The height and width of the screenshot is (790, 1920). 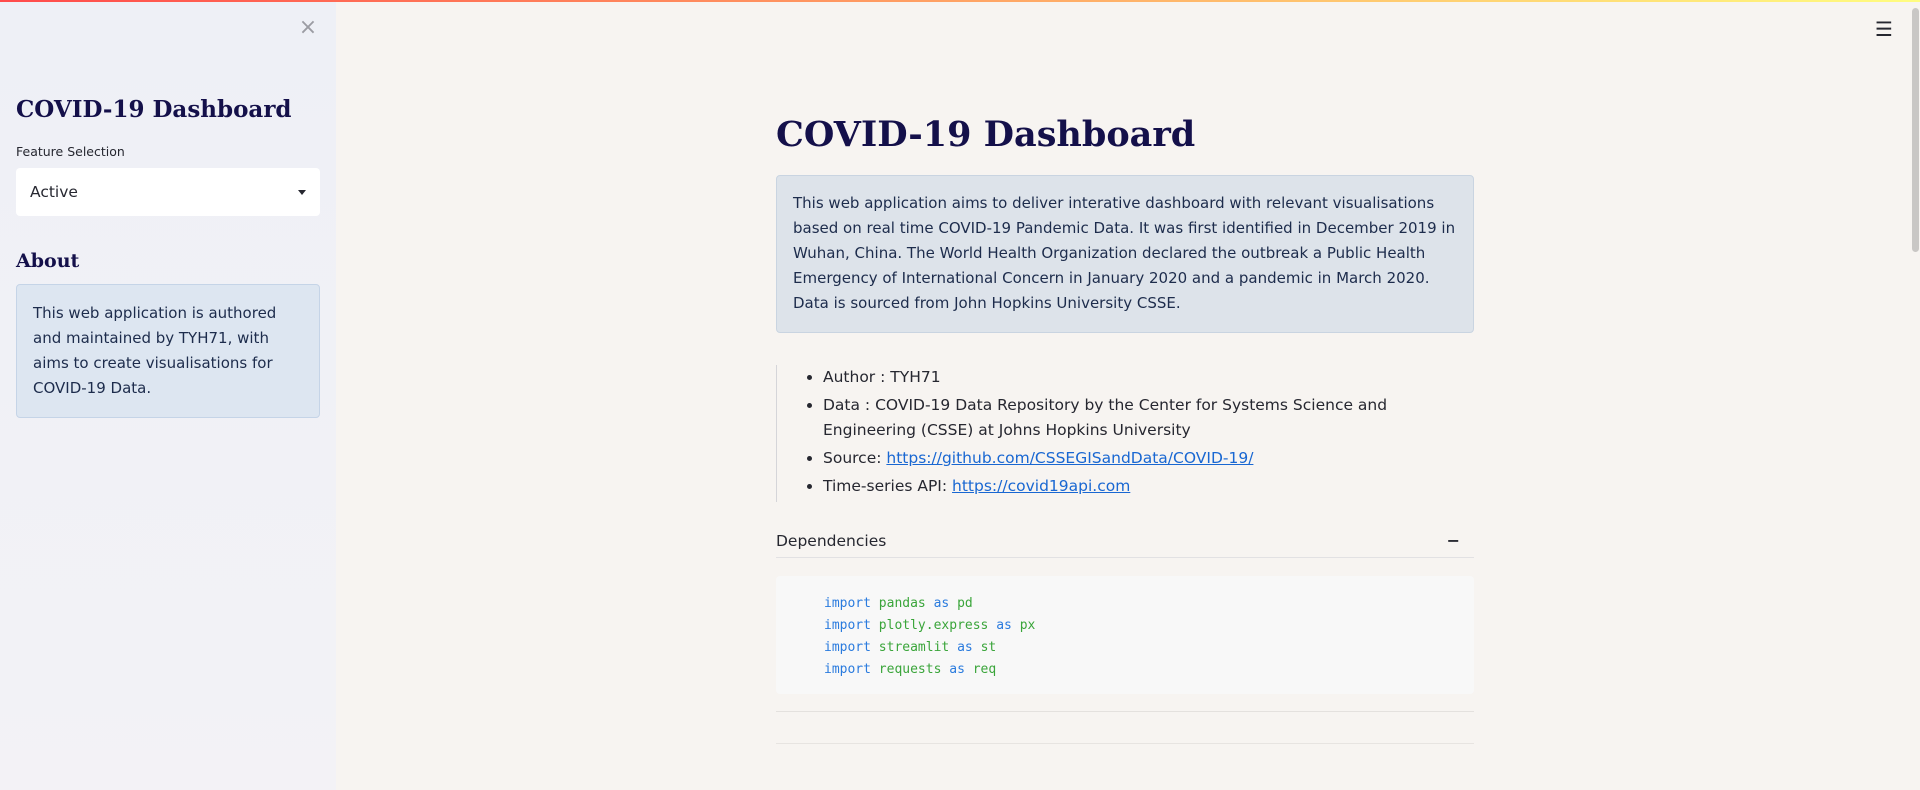 What do you see at coordinates (154, 109) in the screenshot?
I see `sidebar-title: COVID-19 Dashboard` at bounding box center [154, 109].